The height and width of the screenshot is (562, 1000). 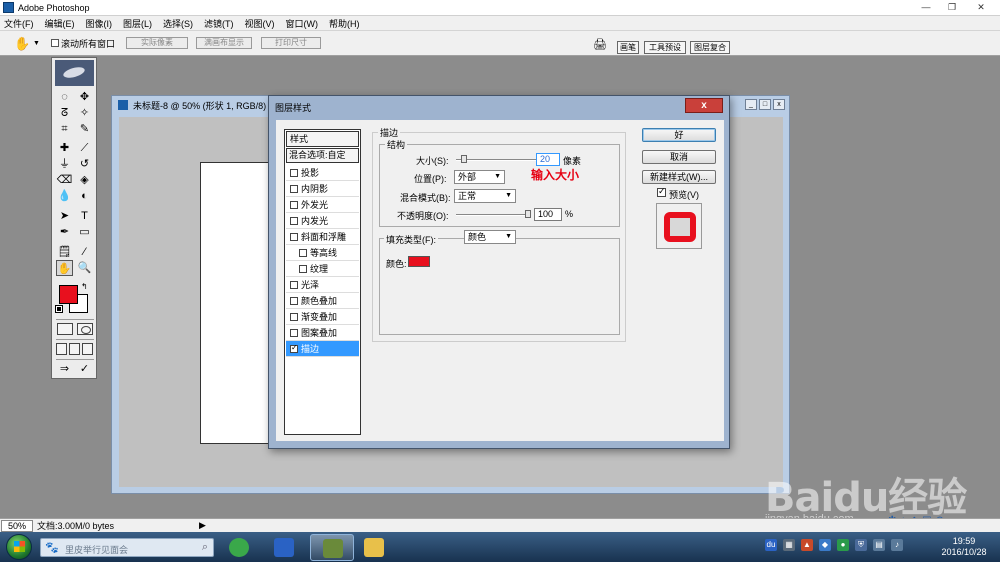 I want to click on menu-layer: 图层(L), so click(x=137, y=23).